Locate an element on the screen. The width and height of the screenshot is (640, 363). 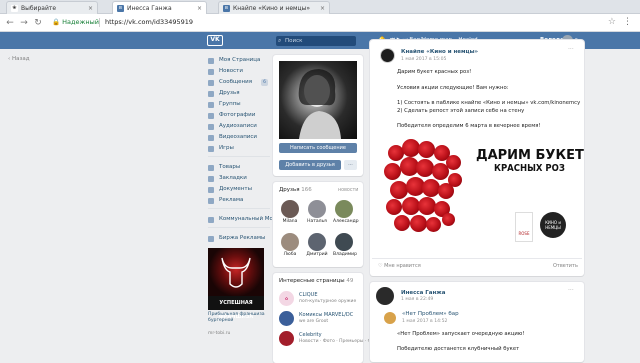
page-item: Комиксы MARVEL/DC we are Groot is located at coordinates (322, 320).